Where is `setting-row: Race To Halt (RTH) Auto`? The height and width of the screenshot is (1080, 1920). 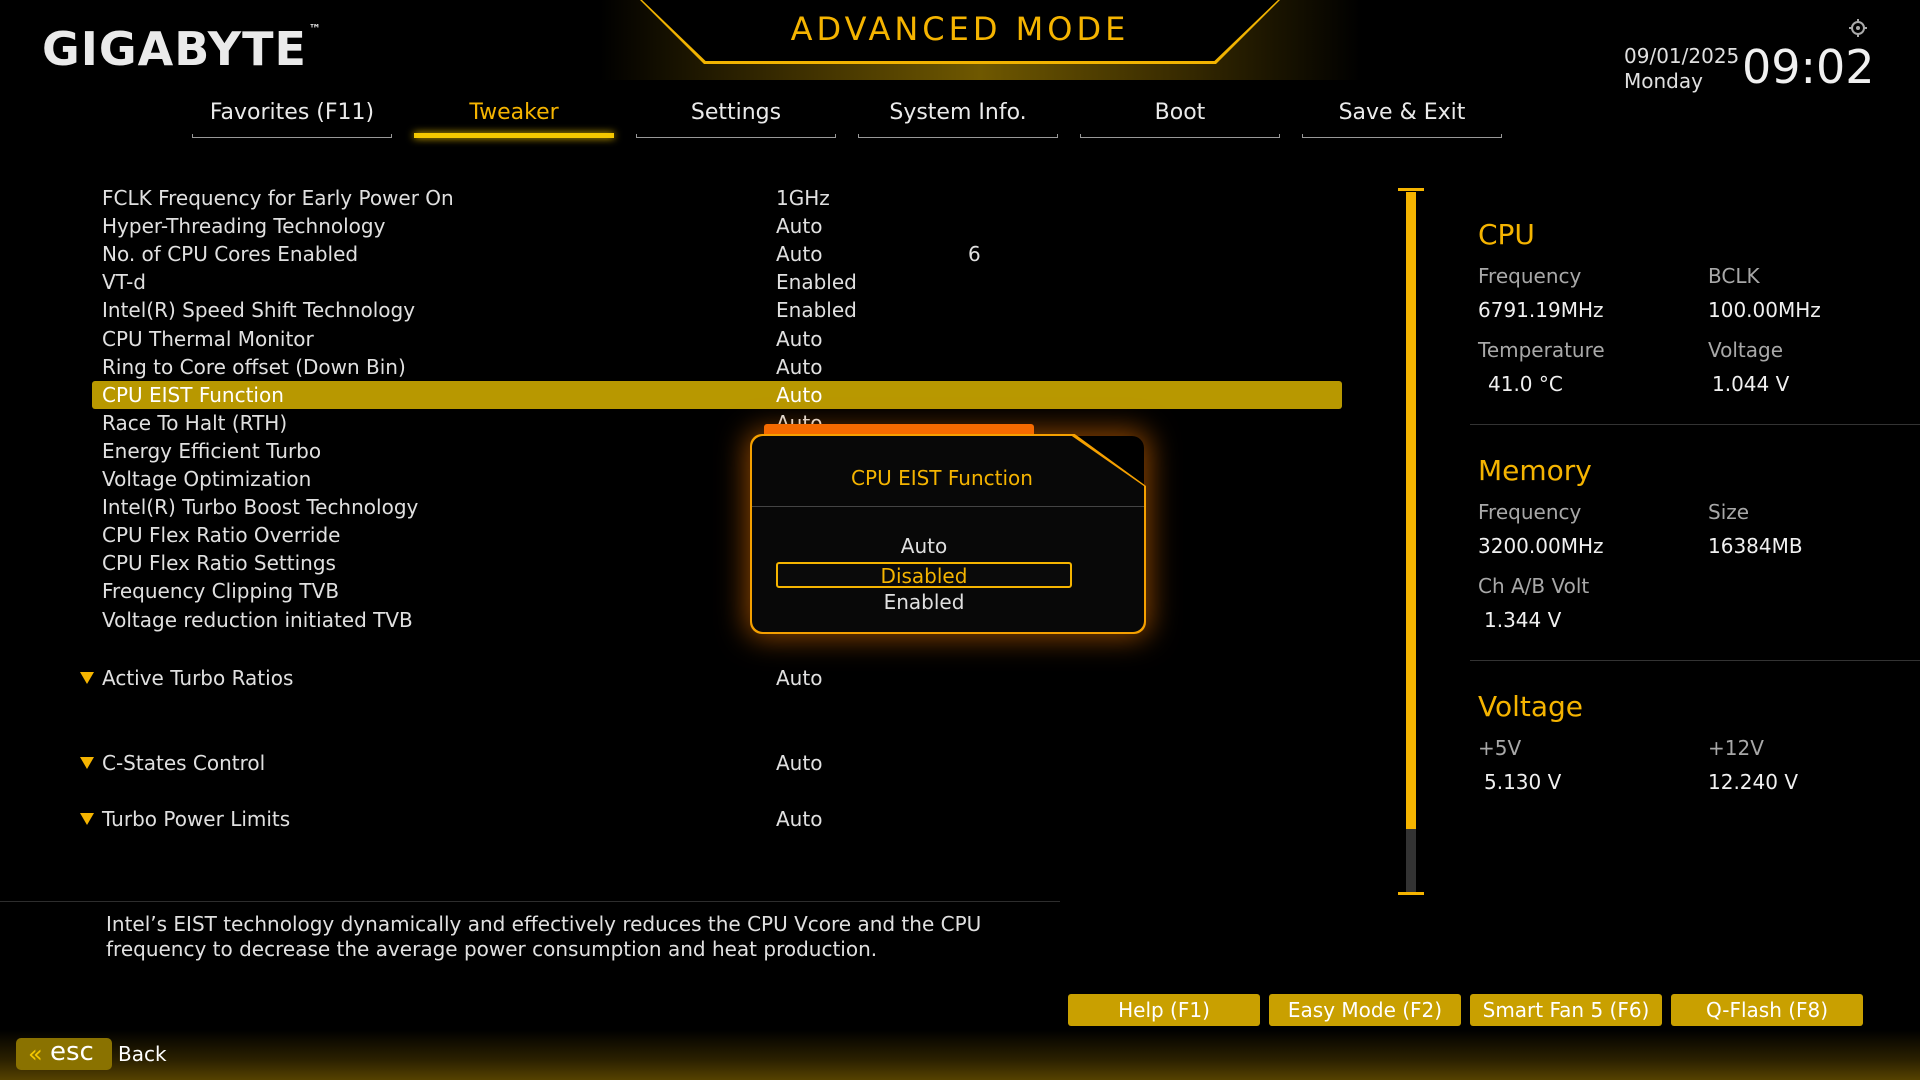
setting-row: Race To Halt (RTH) Auto is located at coordinates (717, 423).